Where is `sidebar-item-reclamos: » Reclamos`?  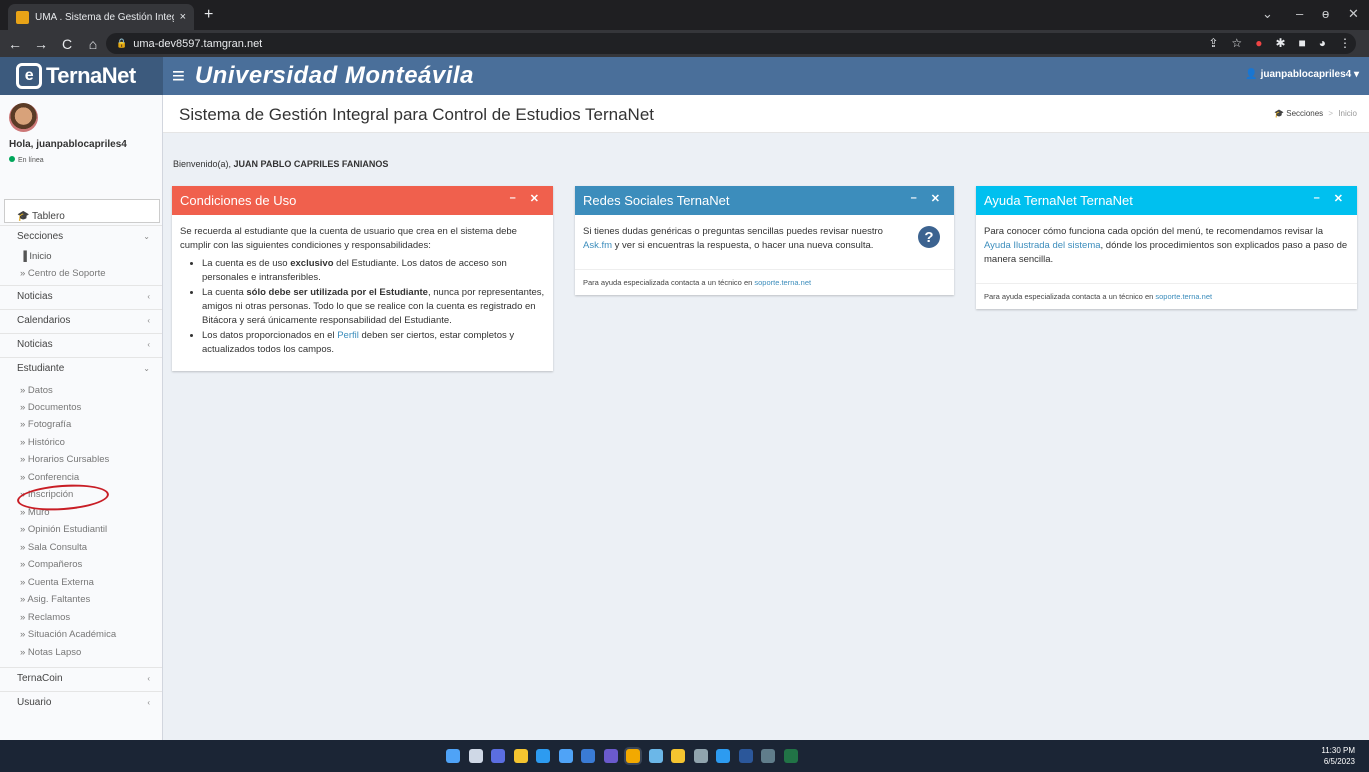 sidebar-item-reclamos: » Reclamos is located at coordinates (45, 617).